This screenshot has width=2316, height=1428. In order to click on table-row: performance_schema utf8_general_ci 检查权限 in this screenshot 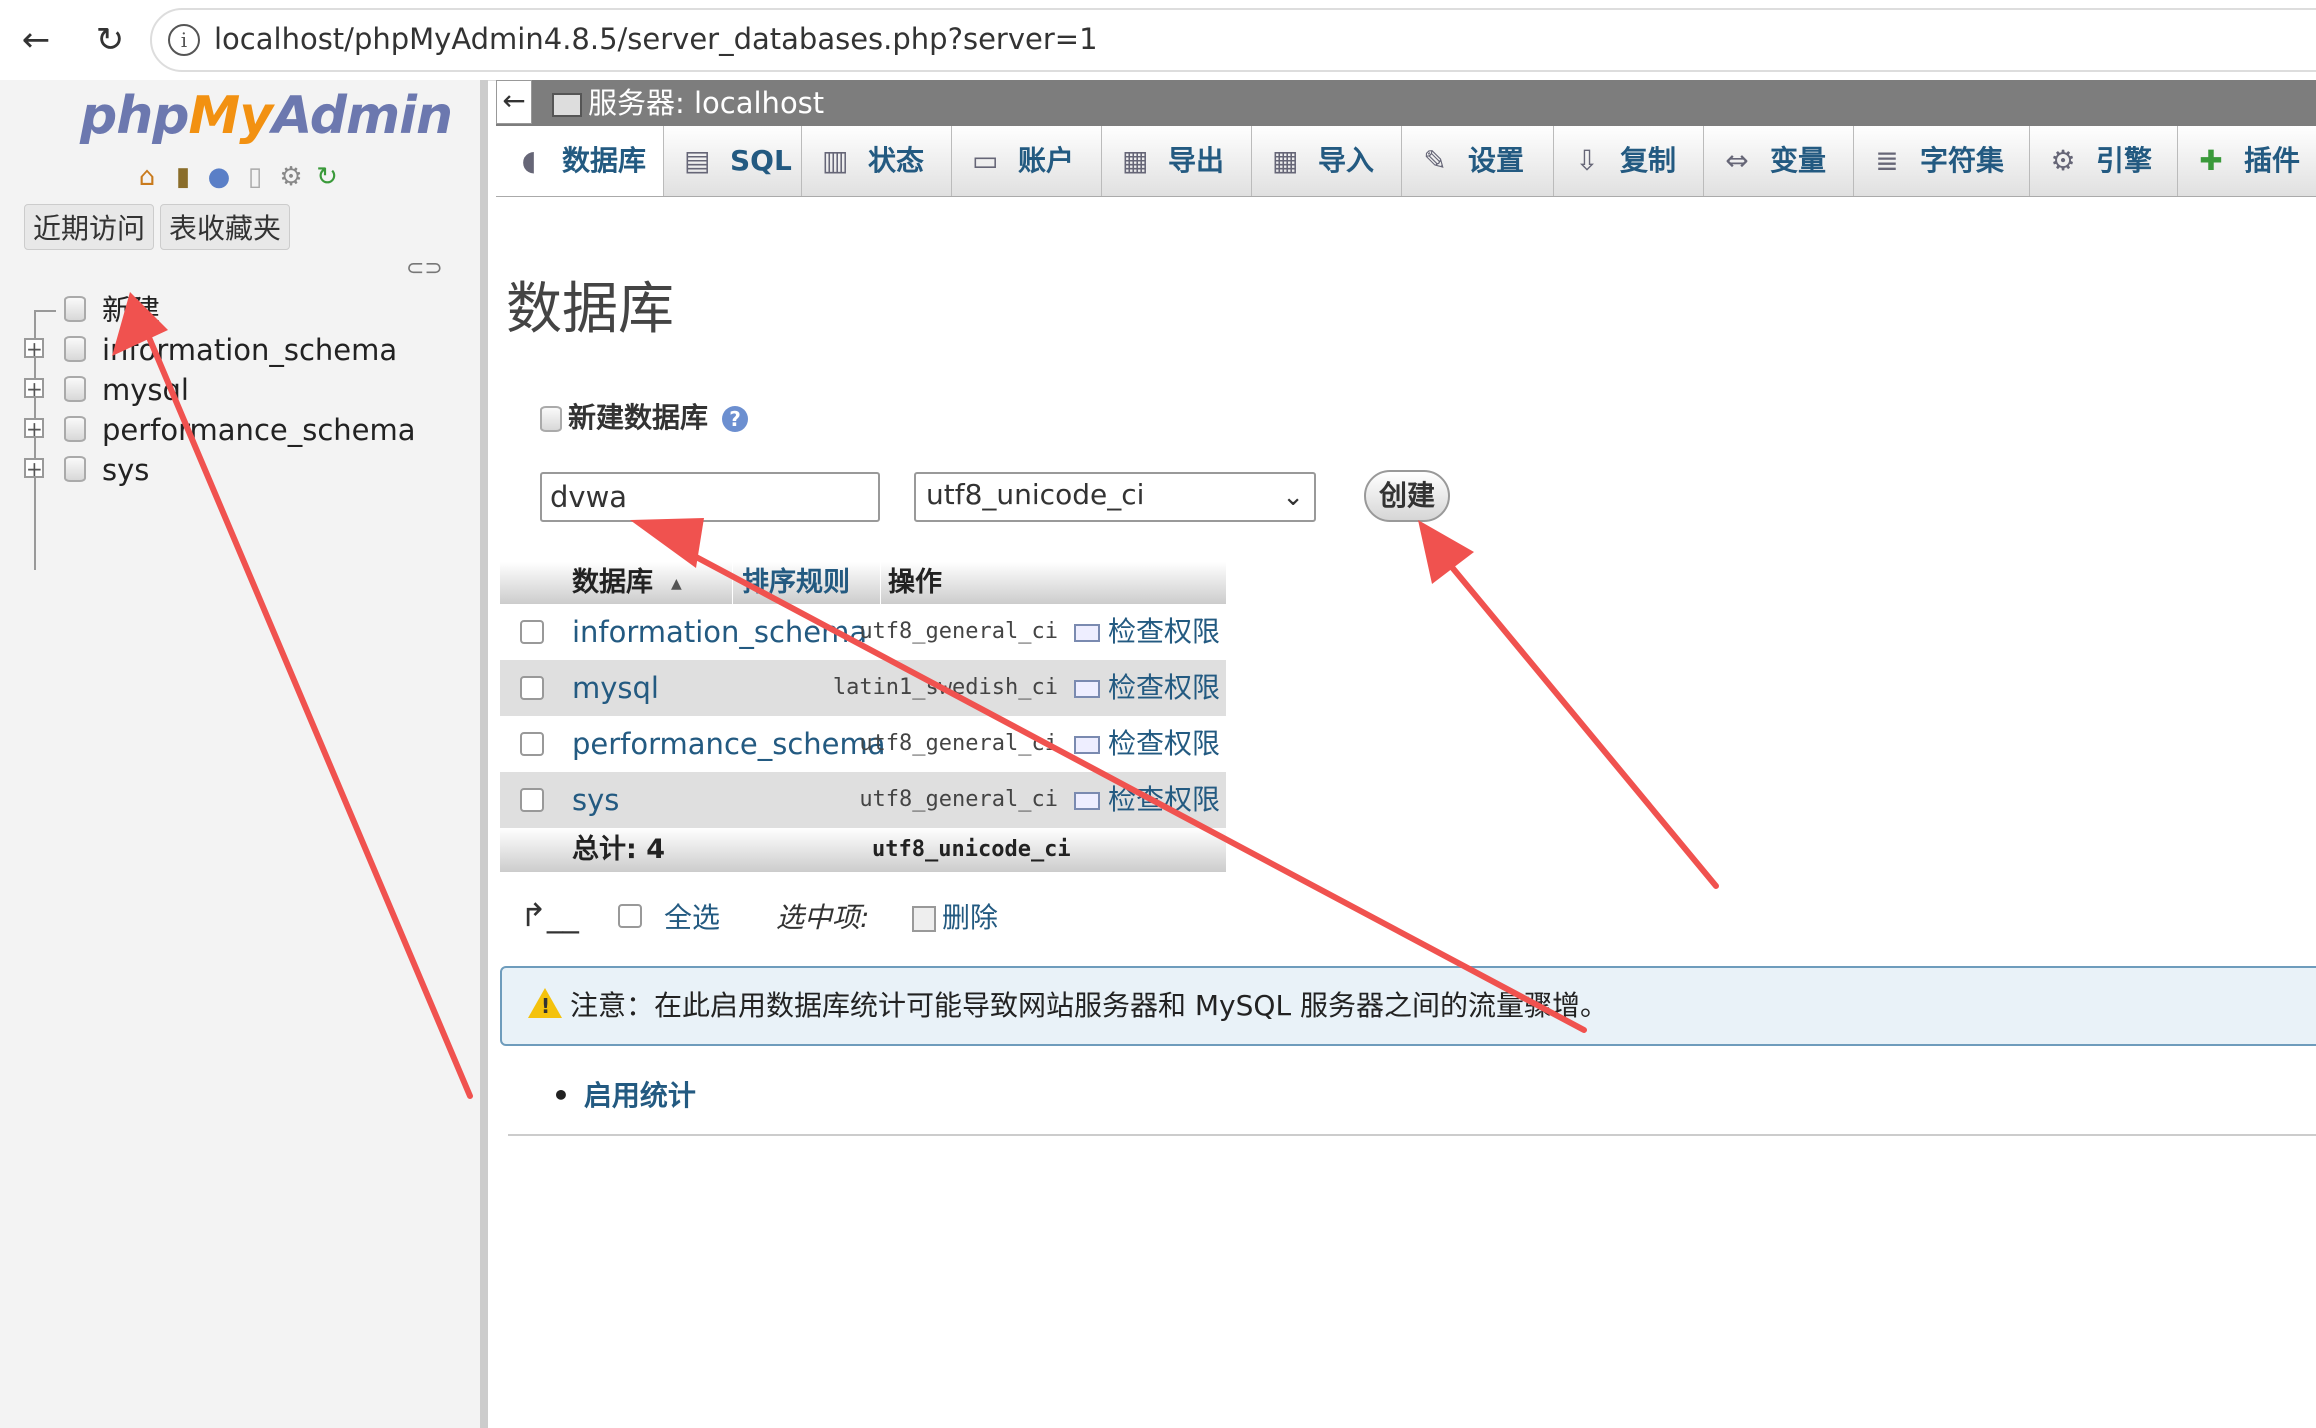, I will do `click(863, 744)`.